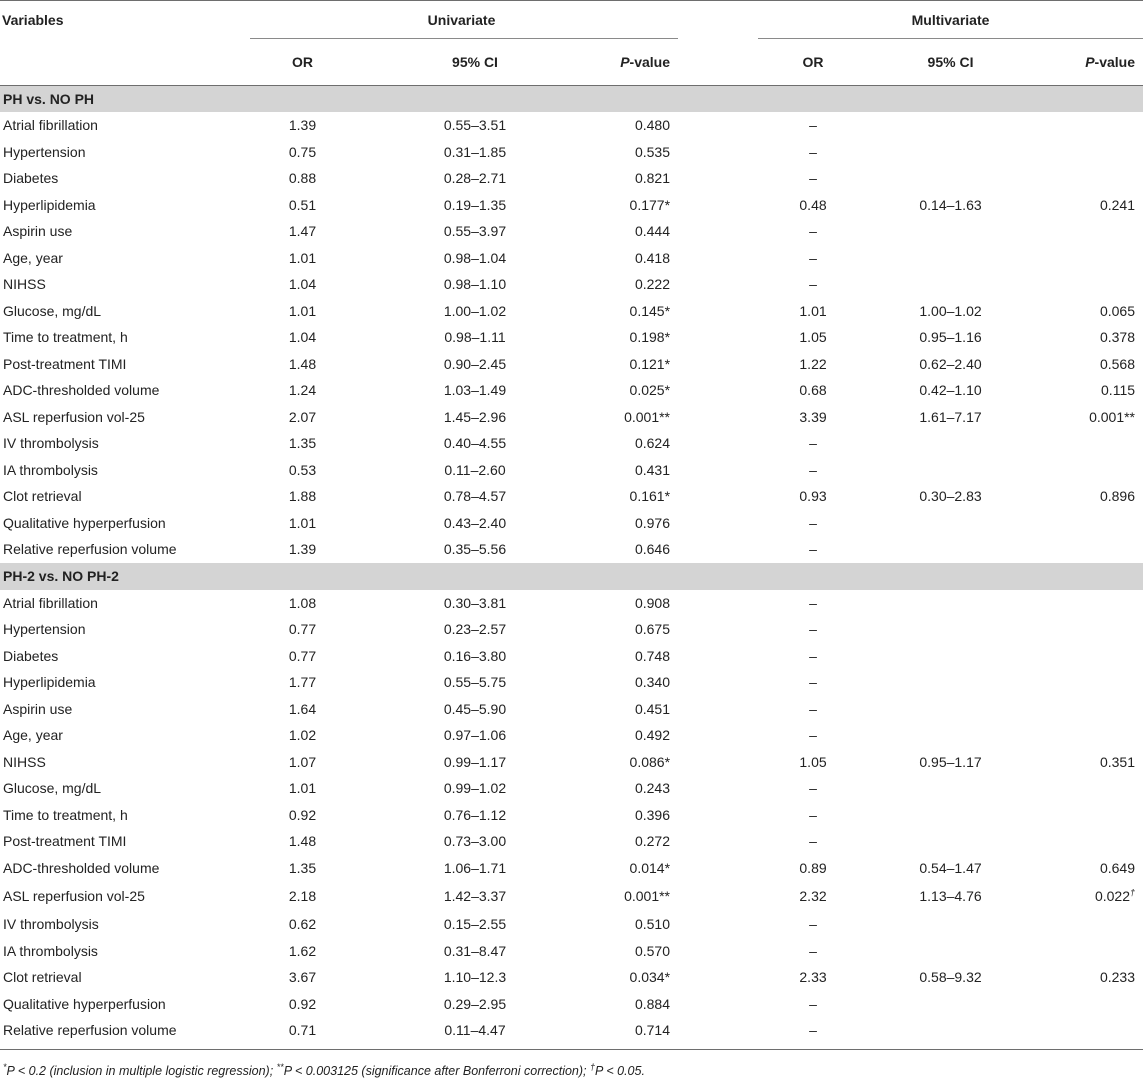 The width and height of the screenshot is (1143, 1083). What do you see at coordinates (302, 814) in the screenshot?
I see `univariate-or: 0.92` at bounding box center [302, 814].